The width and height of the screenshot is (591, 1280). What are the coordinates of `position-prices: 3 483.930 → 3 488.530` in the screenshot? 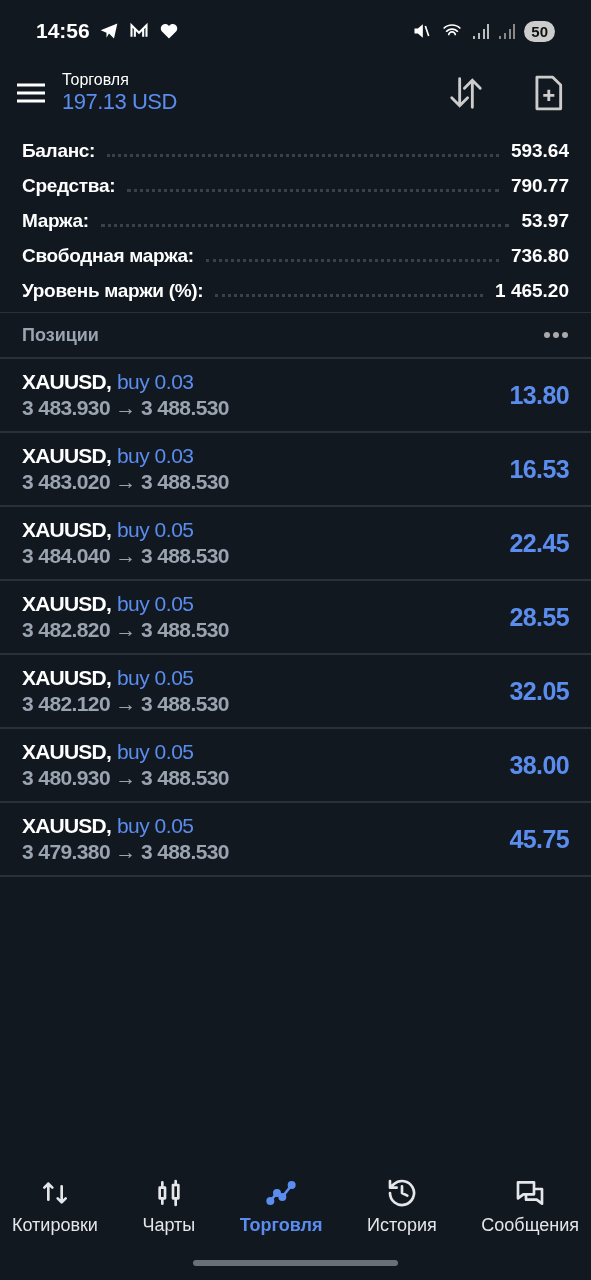 It's located at (126, 408).